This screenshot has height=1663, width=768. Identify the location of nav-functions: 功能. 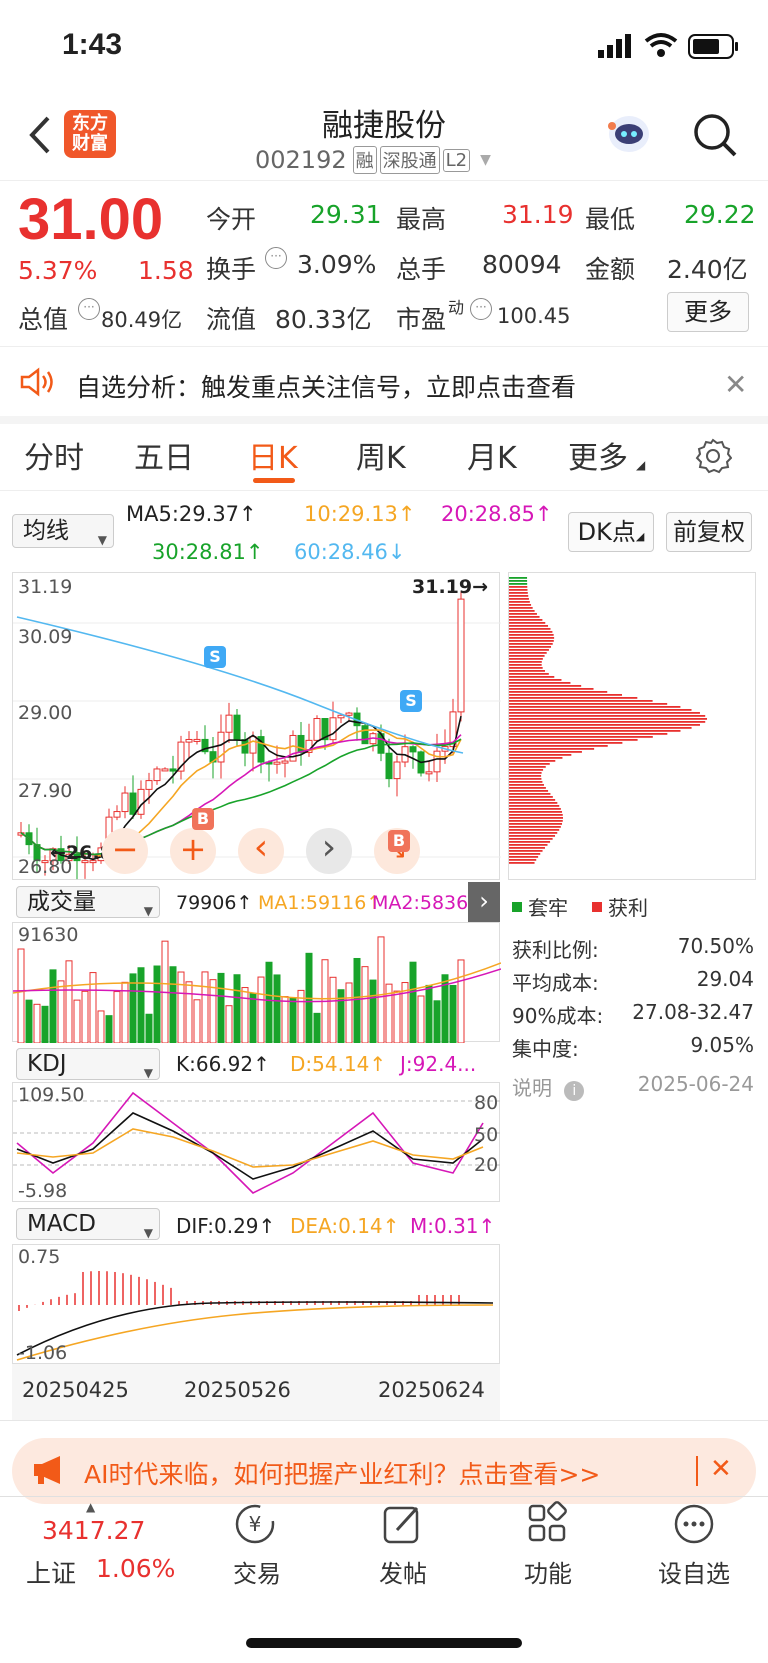
(548, 1544).